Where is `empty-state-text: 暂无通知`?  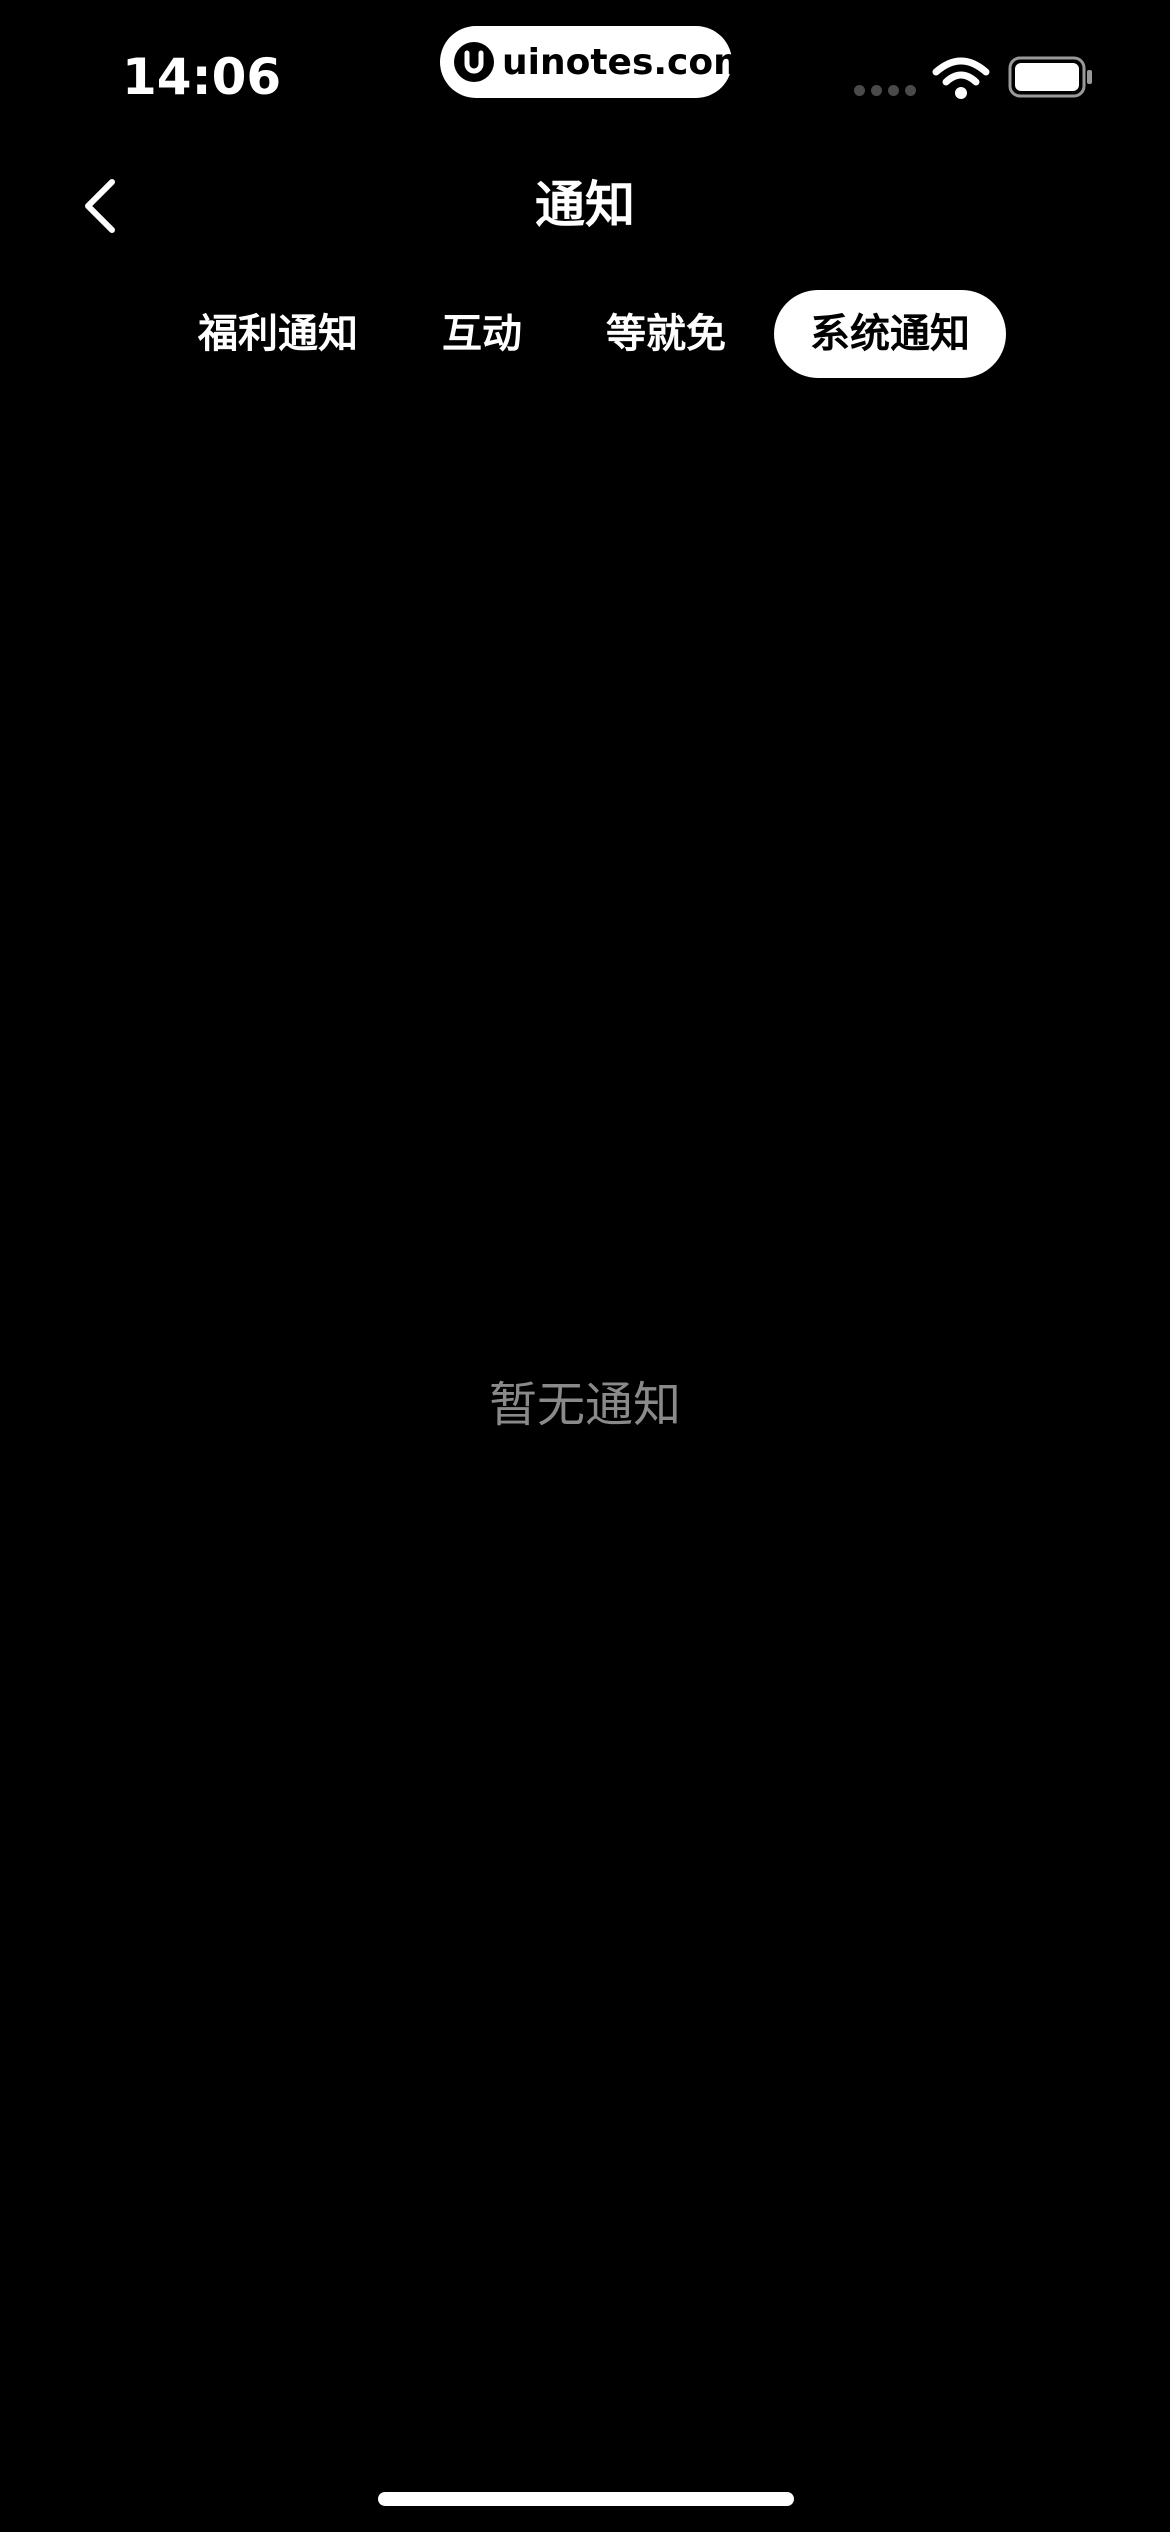
empty-state-text: 暂无通知 is located at coordinates (584, 1405).